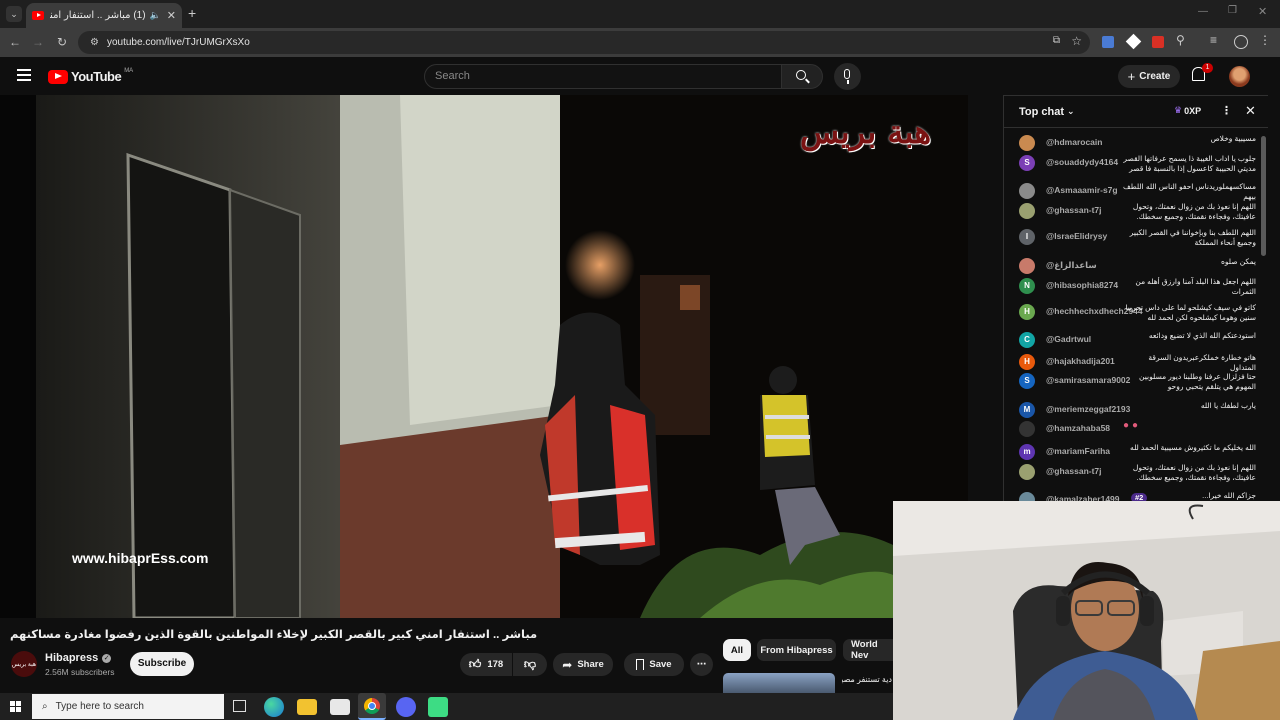 The width and height of the screenshot is (1280, 720). What do you see at coordinates (24, 75) in the screenshot?
I see `hamburger-menu-icon` at bounding box center [24, 75].